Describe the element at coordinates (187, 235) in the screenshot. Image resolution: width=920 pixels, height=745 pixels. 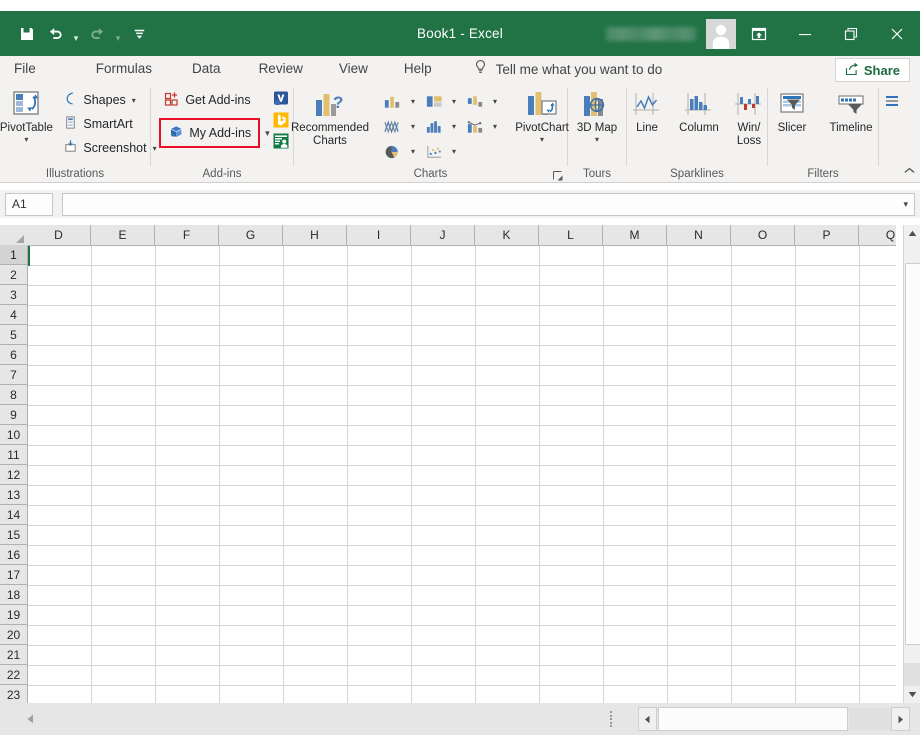
I see `column-header: F` at that location.